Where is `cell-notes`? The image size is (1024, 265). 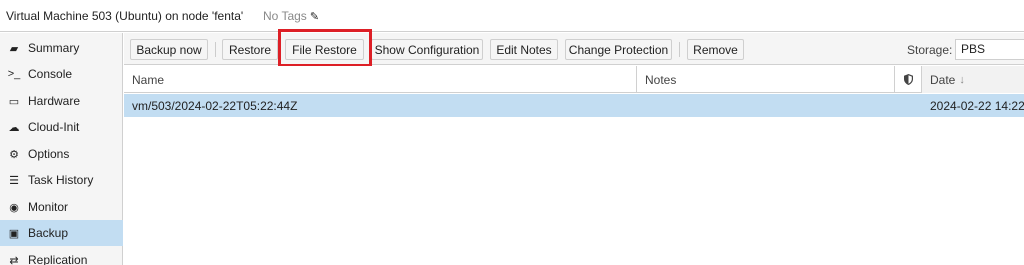 cell-notes is located at coordinates (766, 105).